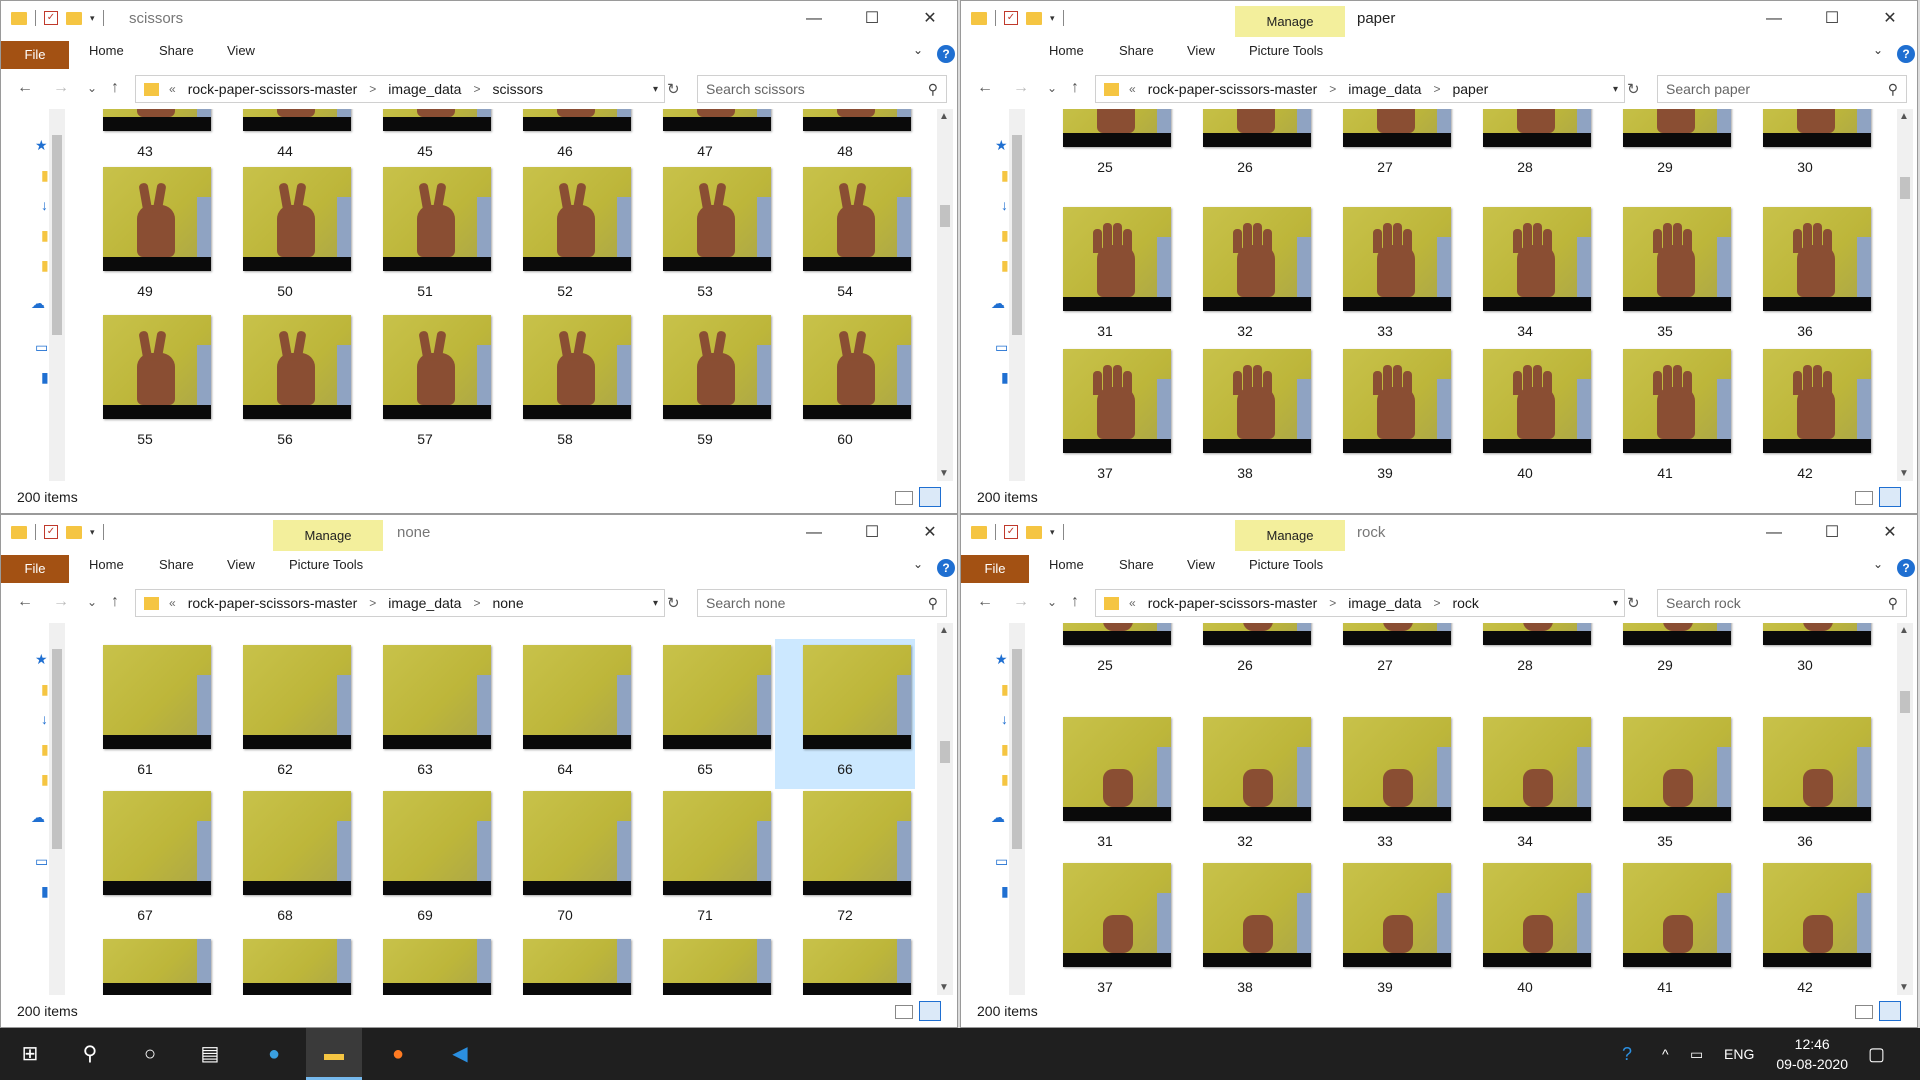  I want to click on file-tile: 70, so click(565, 860).